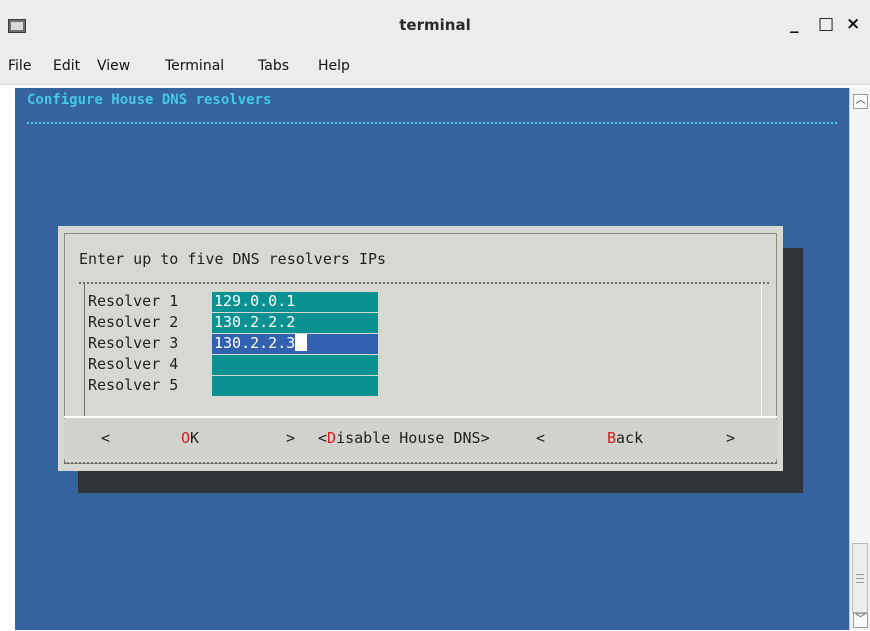  Describe the element at coordinates (334, 66) in the screenshot. I see `menu-help: Help` at that location.